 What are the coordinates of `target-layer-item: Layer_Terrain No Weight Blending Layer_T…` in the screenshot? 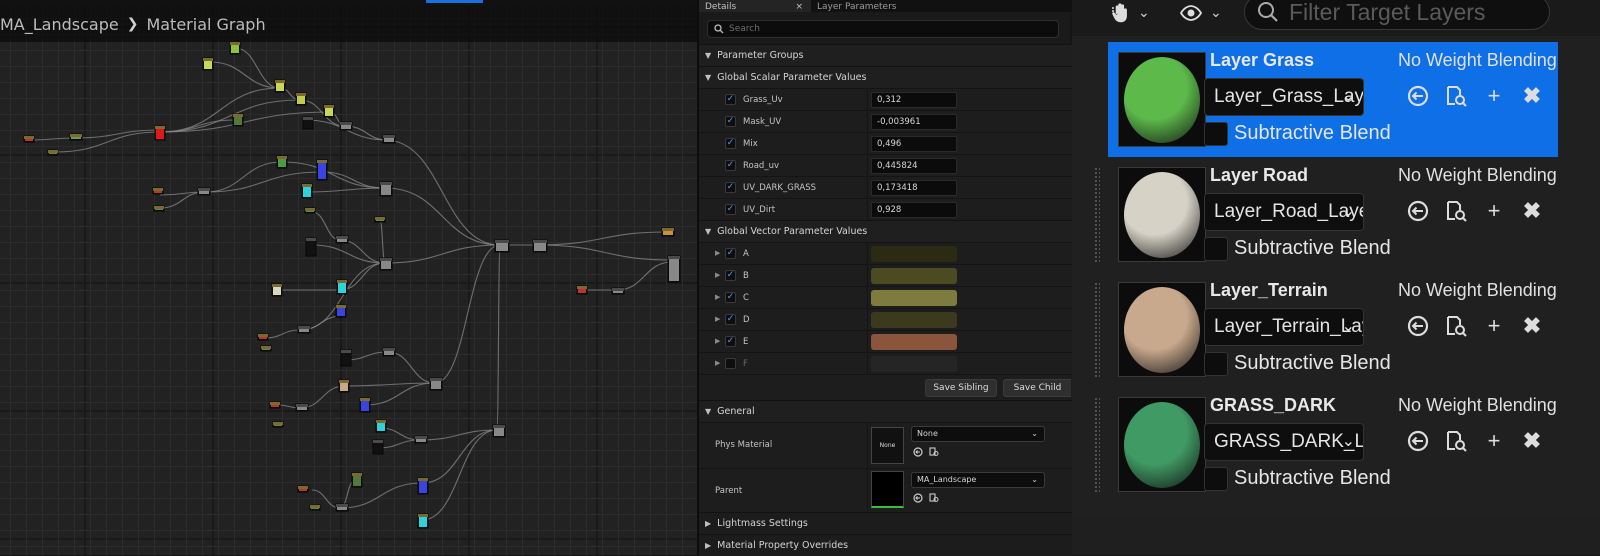 It's located at (1326, 329).